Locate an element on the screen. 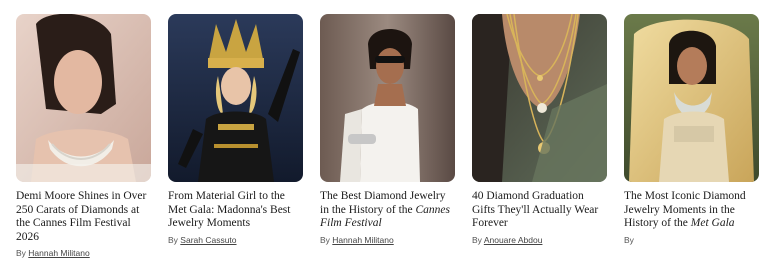 The image size is (768, 258). article-byline: By Sarah Cassuto is located at coordinates (235, 240).